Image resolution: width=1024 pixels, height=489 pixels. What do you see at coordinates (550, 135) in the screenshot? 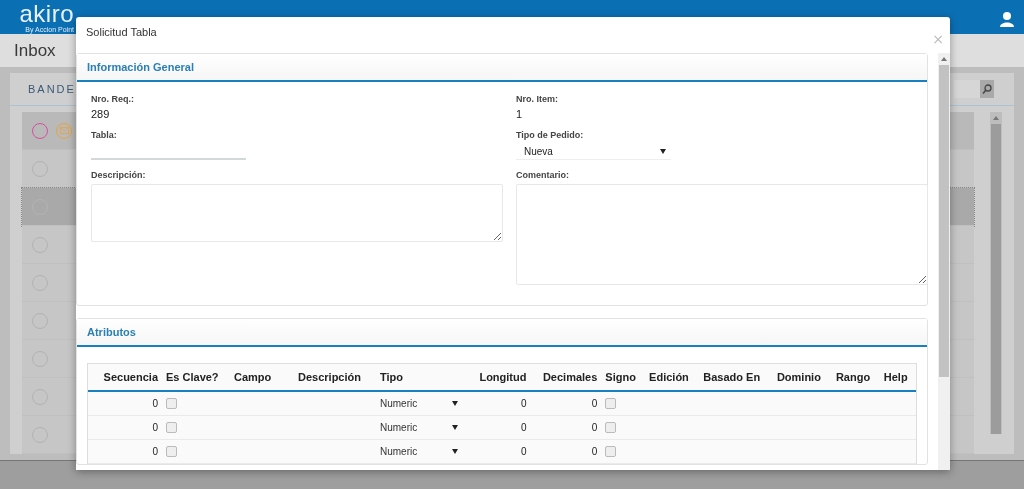
I see `field-label: Tipo de Pedido:` at bounding box center [550, 135].